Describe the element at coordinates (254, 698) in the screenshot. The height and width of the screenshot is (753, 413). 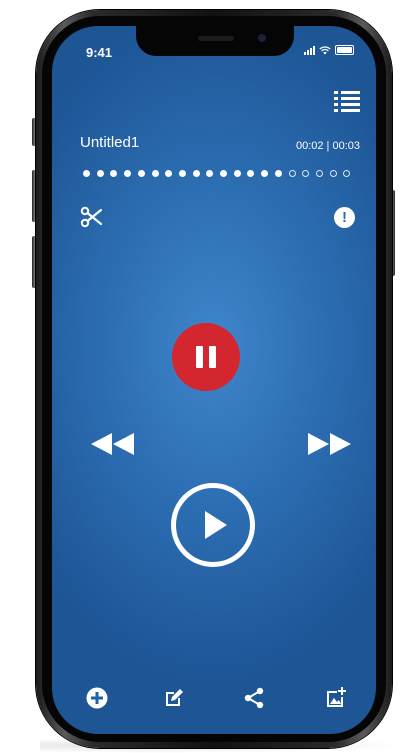
I see `share-icon` at that location.